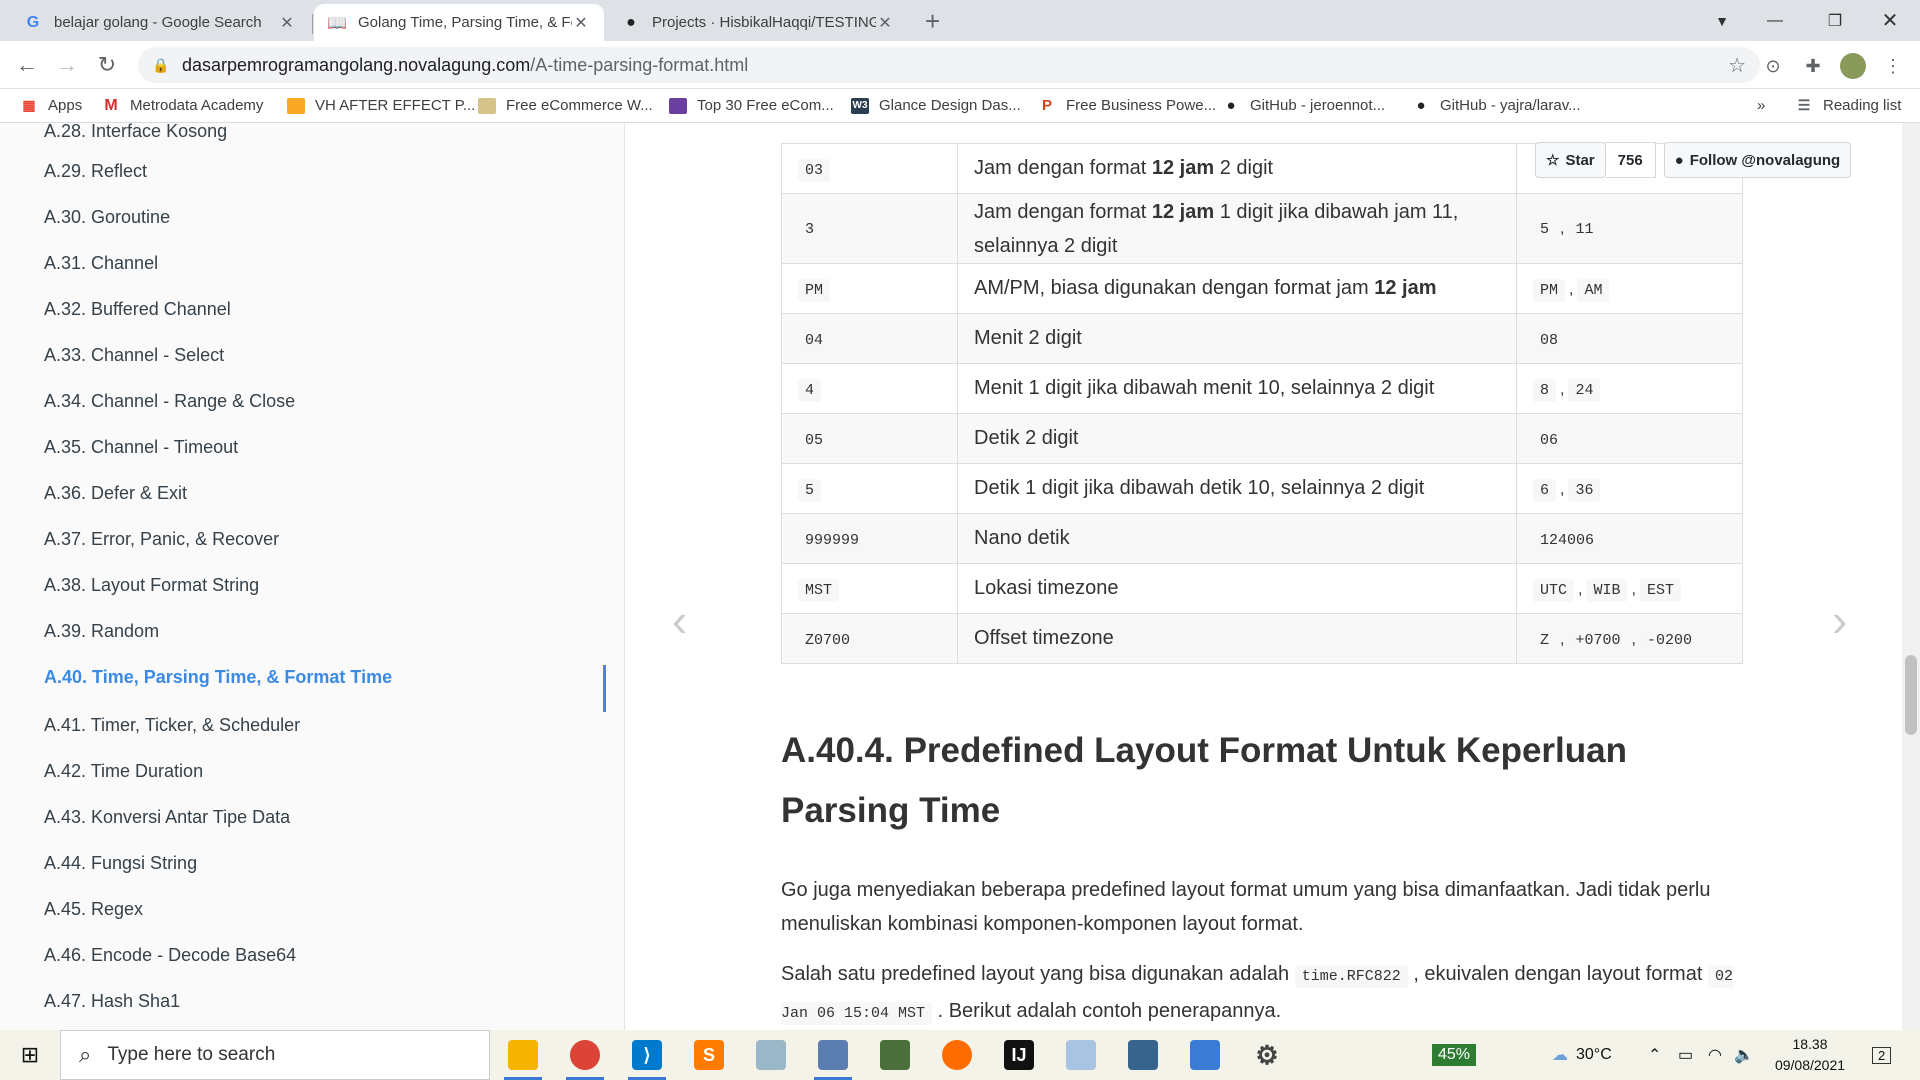  Describe the element at coordinates (1267, 1055) in the screenshot. I see `settings-gear-icon: ⚙` at that location.